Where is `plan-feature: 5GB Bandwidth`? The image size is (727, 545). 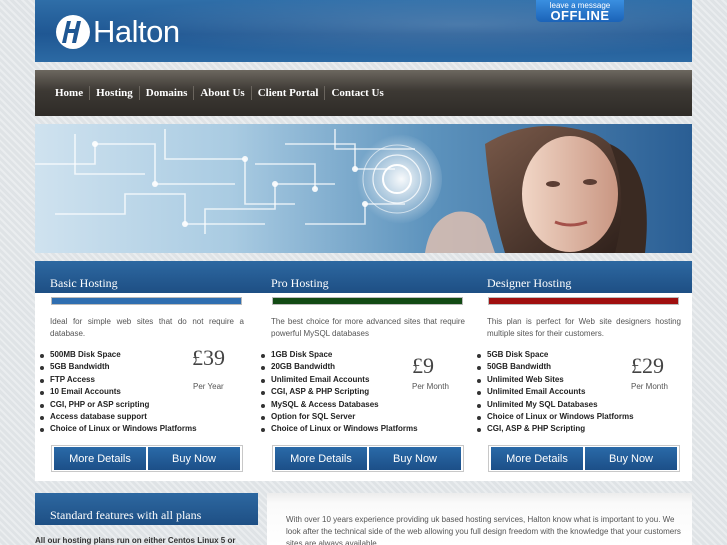 plan-feature: 5GB Bandwidth is located at coordinates (118, 367).